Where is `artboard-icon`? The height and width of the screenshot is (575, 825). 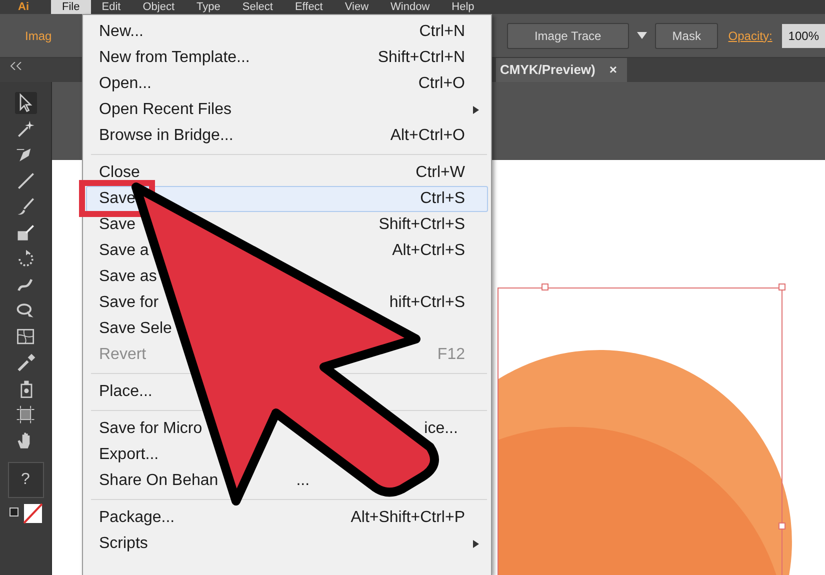
artboard-icon is located at coordinates (25, 415).